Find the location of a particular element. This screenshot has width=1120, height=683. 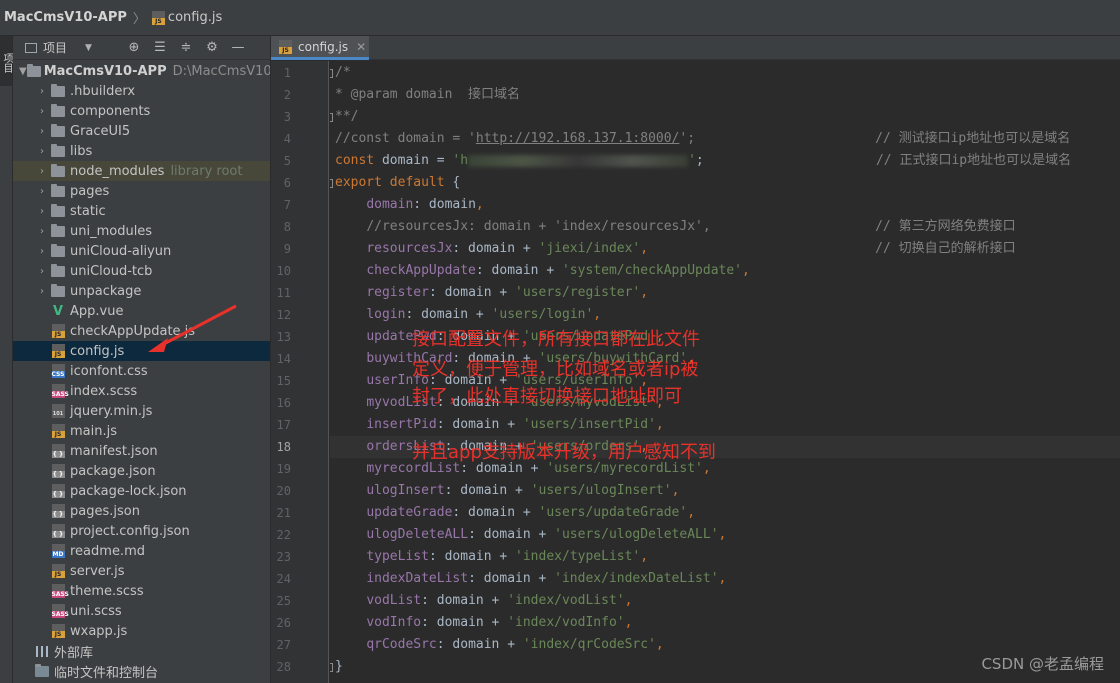

code-line: export default { is located at coordinates (397, 183).